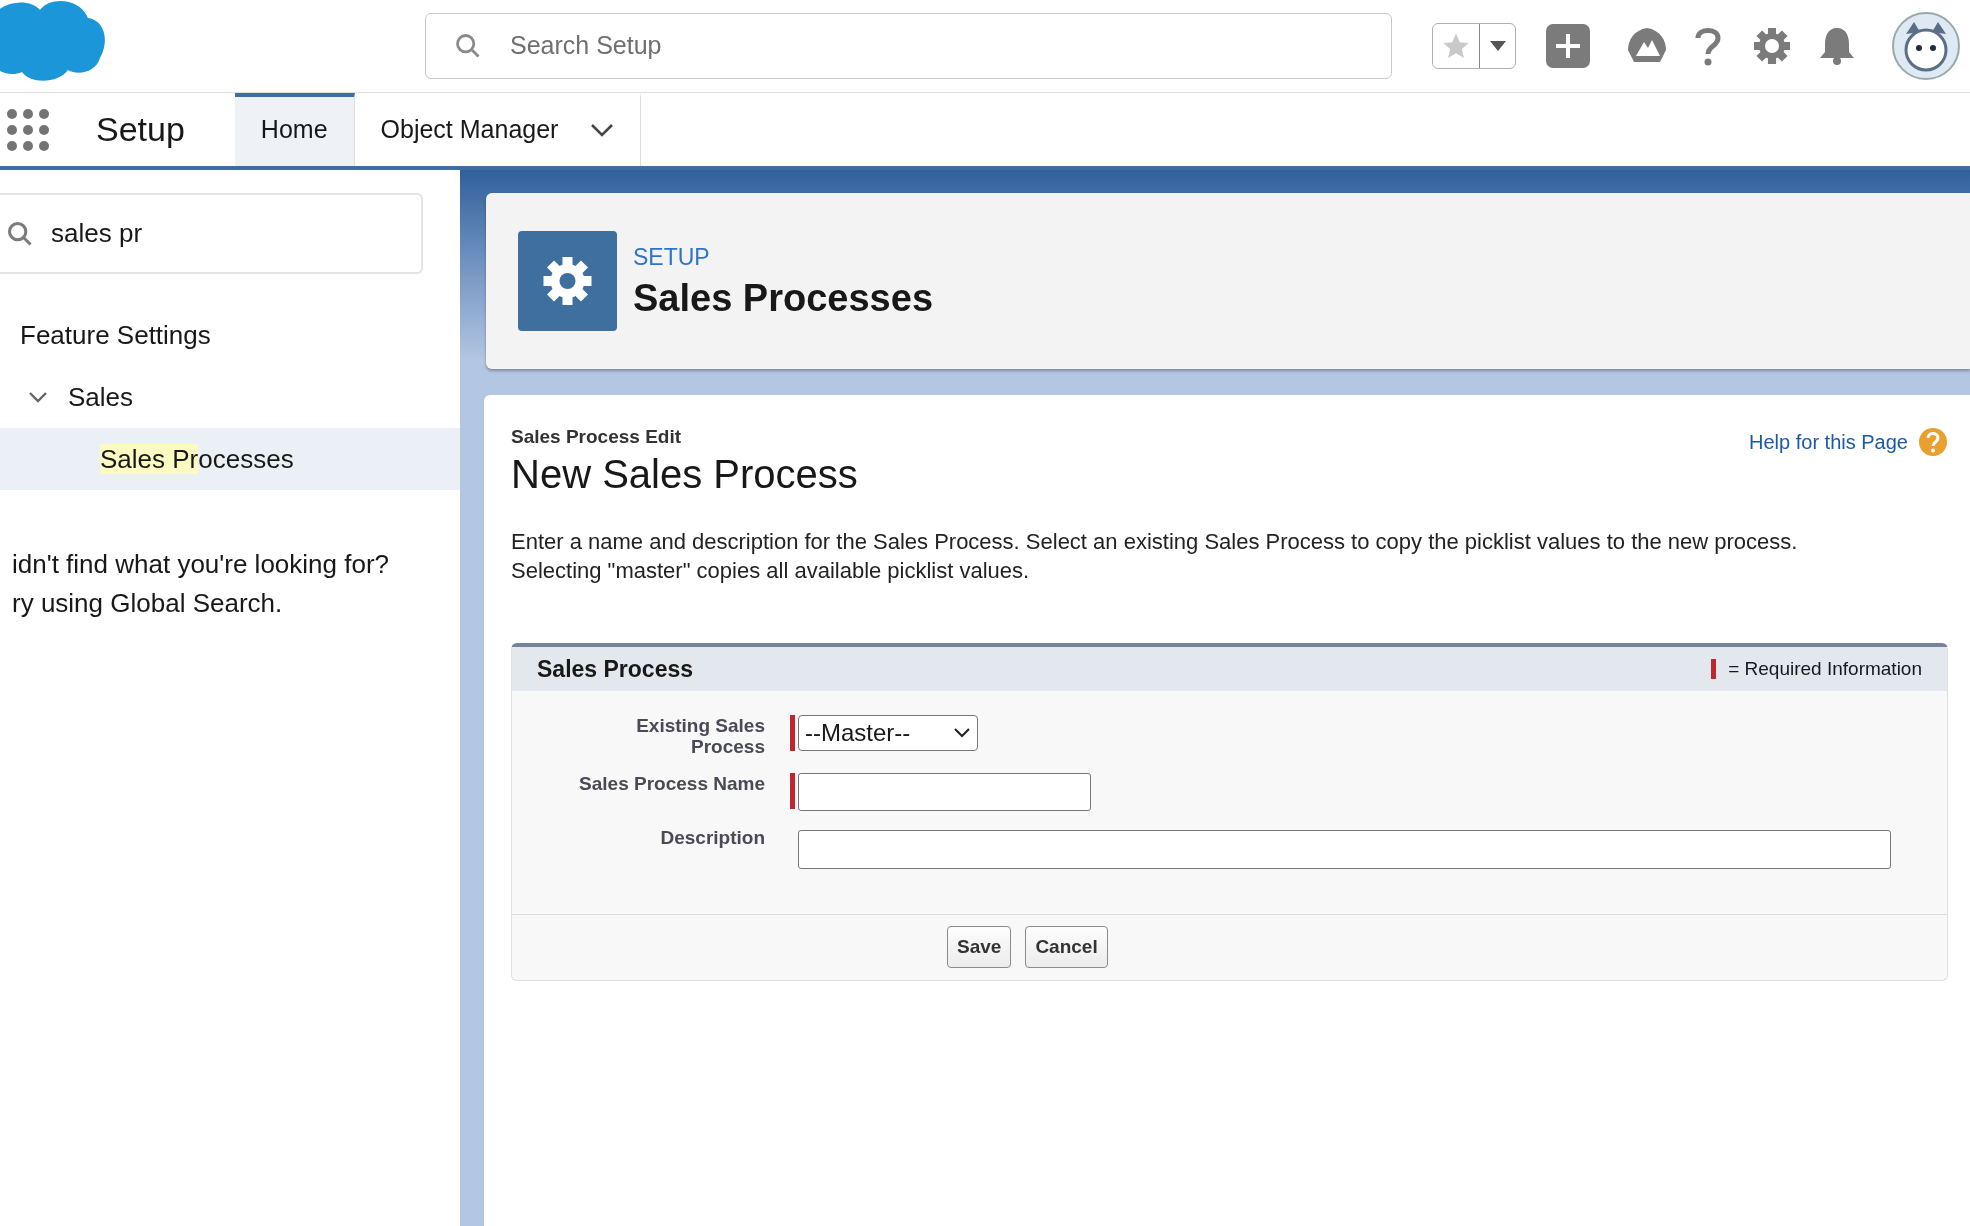  Describe the element at coordinates (936, 46) in the screenshot. I see `search-input: Search Setup` at that location.